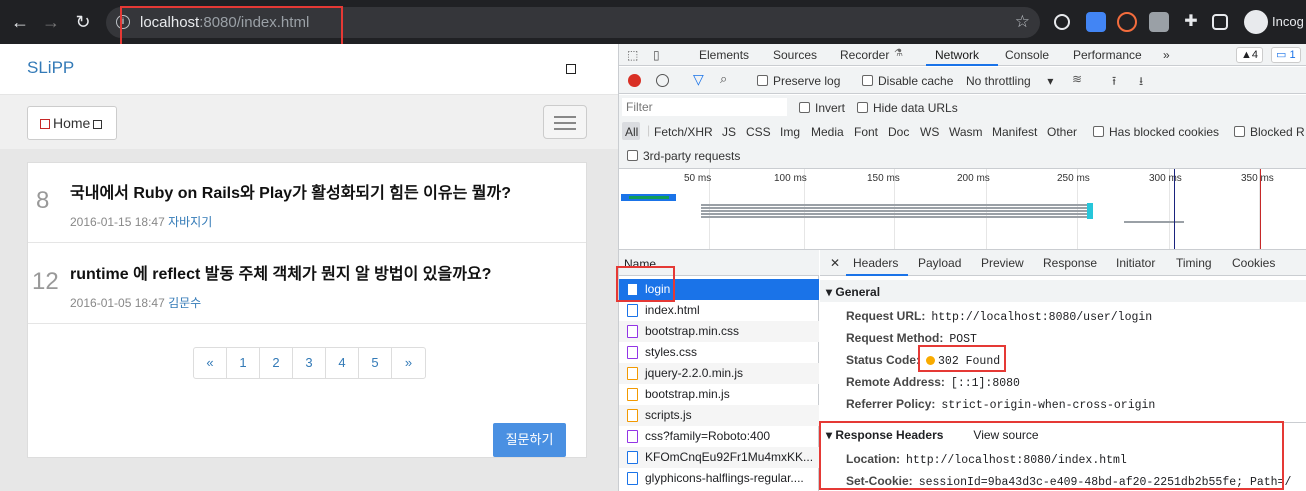 The image size is (1306, 491). I want to click on script-icon, so click(632, 373).